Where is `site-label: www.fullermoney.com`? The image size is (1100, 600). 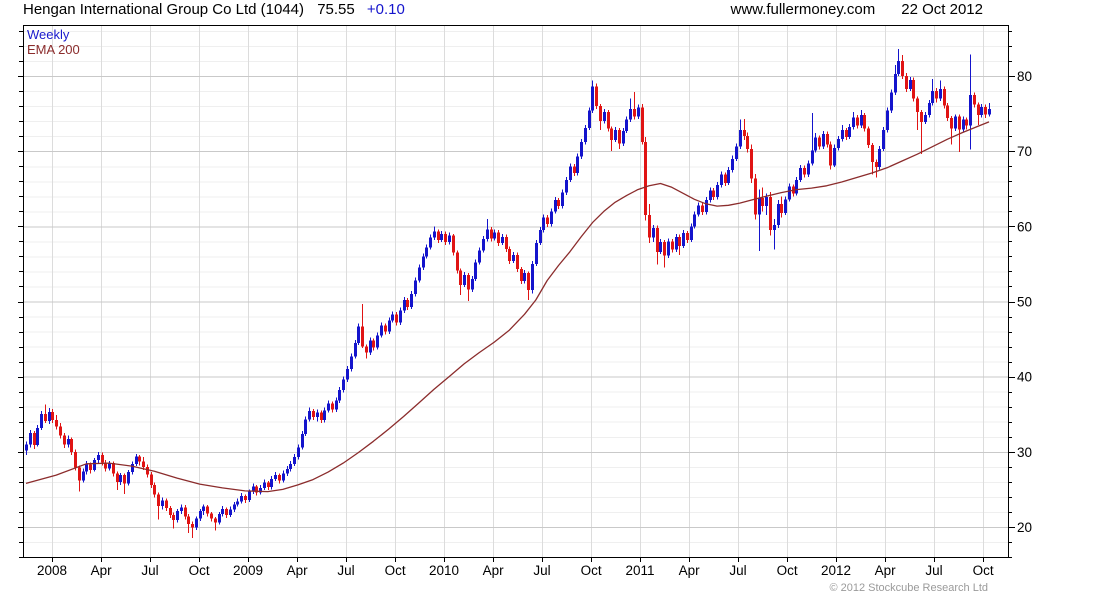
site-label: www.fullermoney.com is located at coordinates (803, 9).